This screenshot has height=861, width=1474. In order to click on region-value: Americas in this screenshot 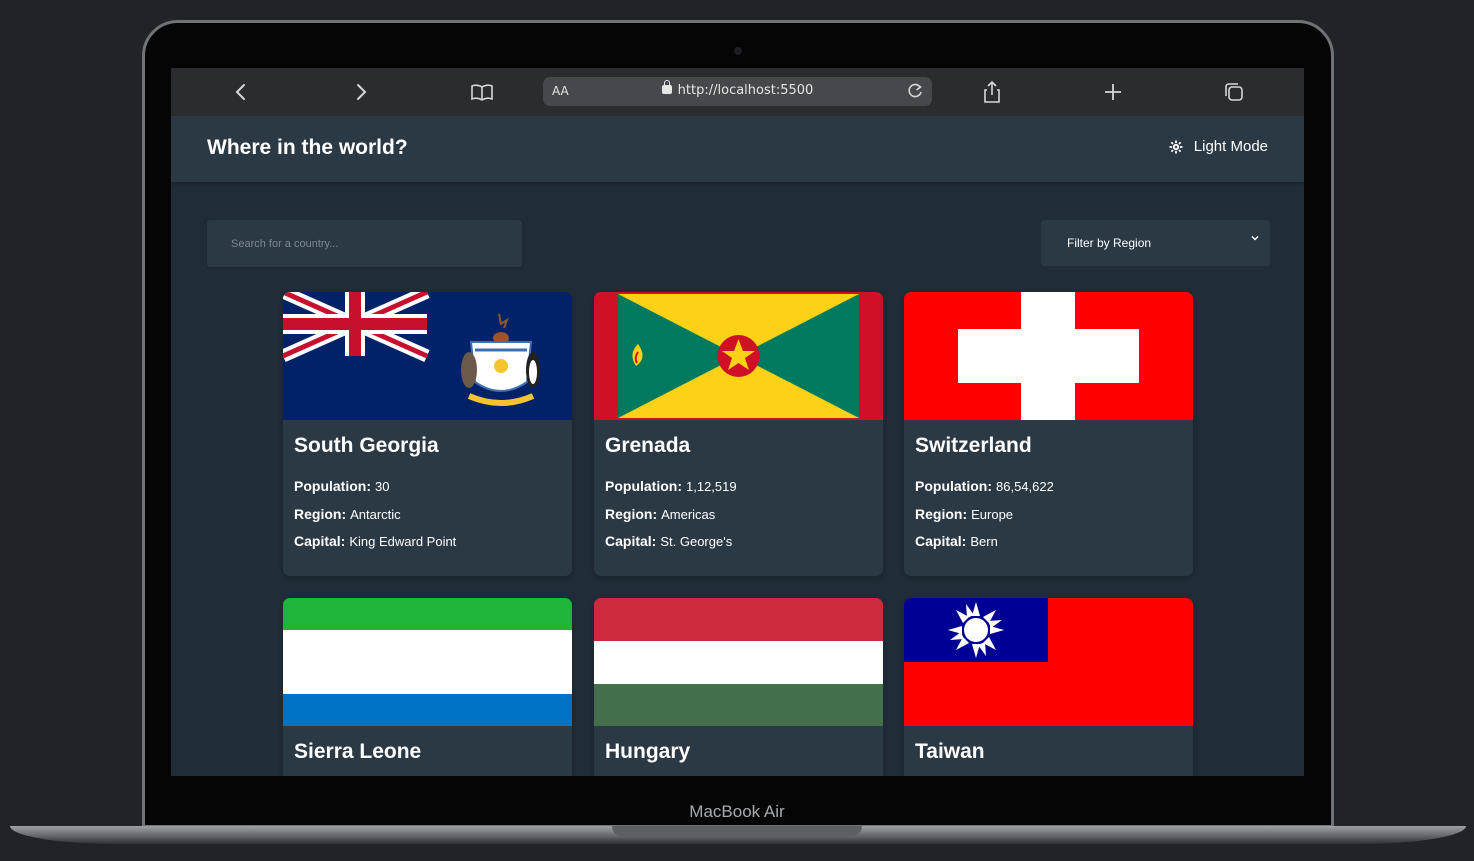, I will do `click(688, 514)`.